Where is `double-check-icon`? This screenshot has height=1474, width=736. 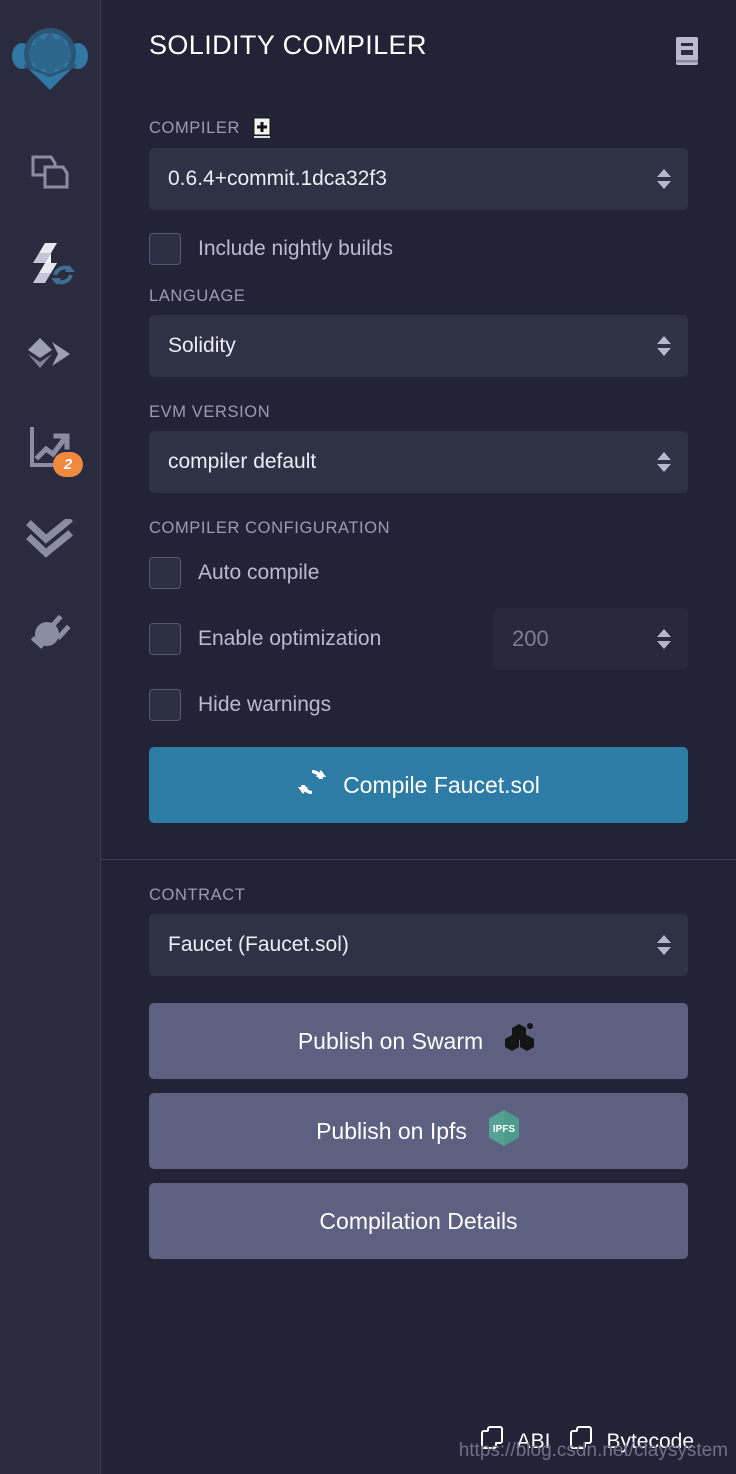
double-check-icon is located at coordinates (50, 540).